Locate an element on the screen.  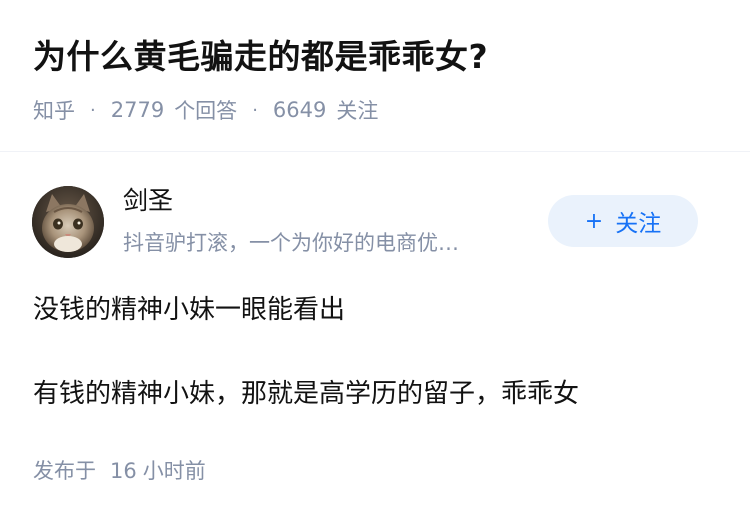
cat-avatar-icon is located at coordinates (68, 222).